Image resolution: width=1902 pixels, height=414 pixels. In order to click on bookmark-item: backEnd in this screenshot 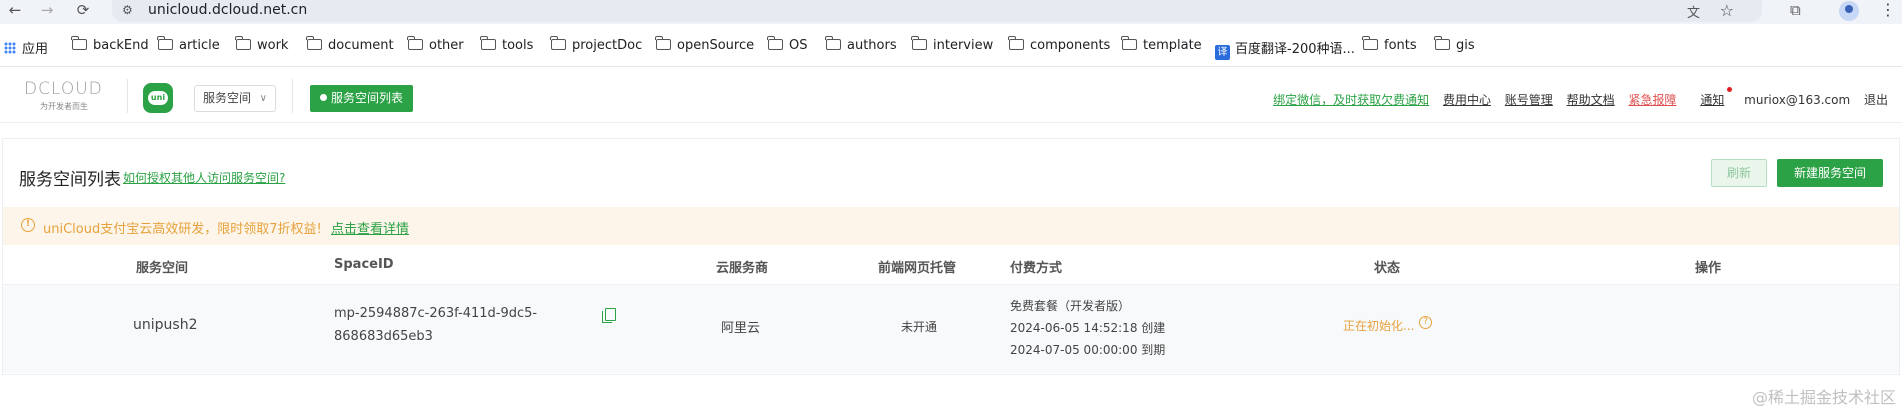, I will do `click(110, 47)`.